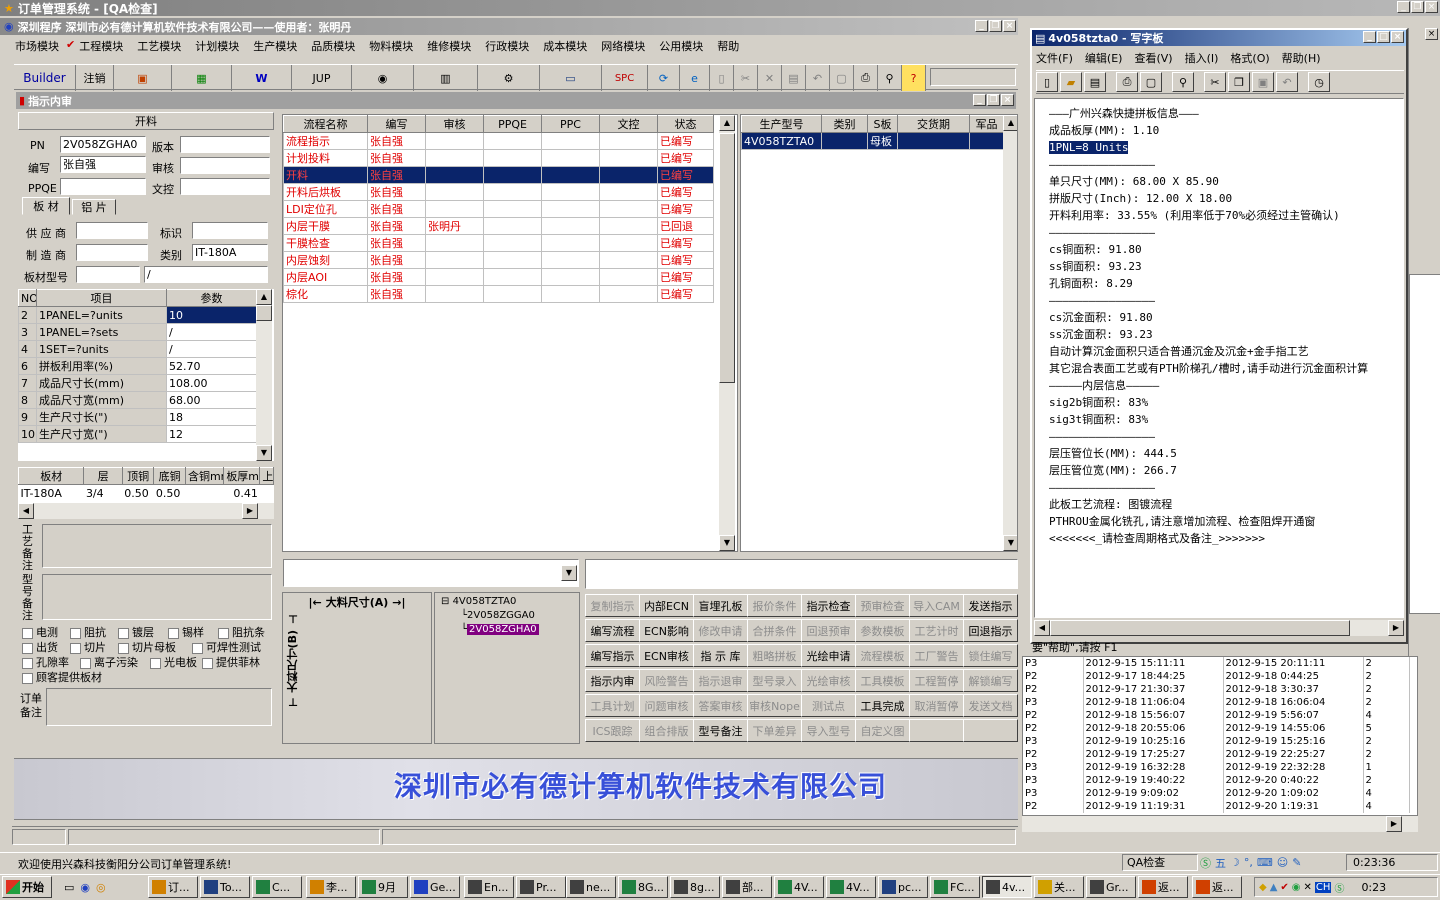 Image resolution: width=1440 pixels, height=900 pixels. Describe the element at coordinates (101, 366) in the screenshot. I see `param-cell-item: 拼板利用率(%)` at that location.